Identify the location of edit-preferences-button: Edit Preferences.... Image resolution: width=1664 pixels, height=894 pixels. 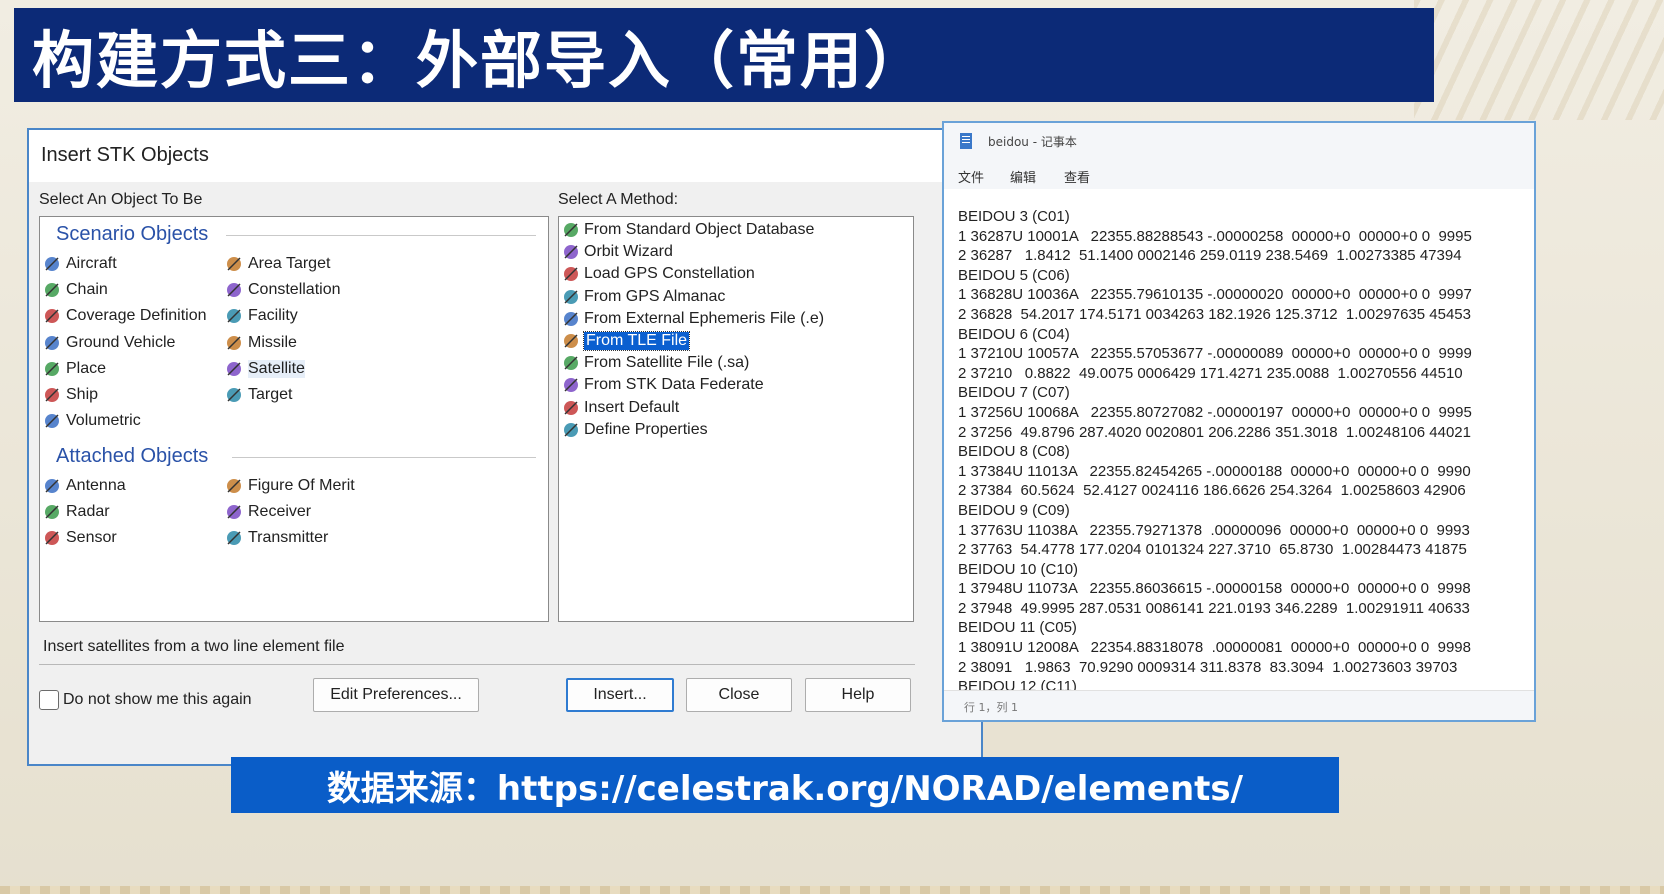
(396, 695).